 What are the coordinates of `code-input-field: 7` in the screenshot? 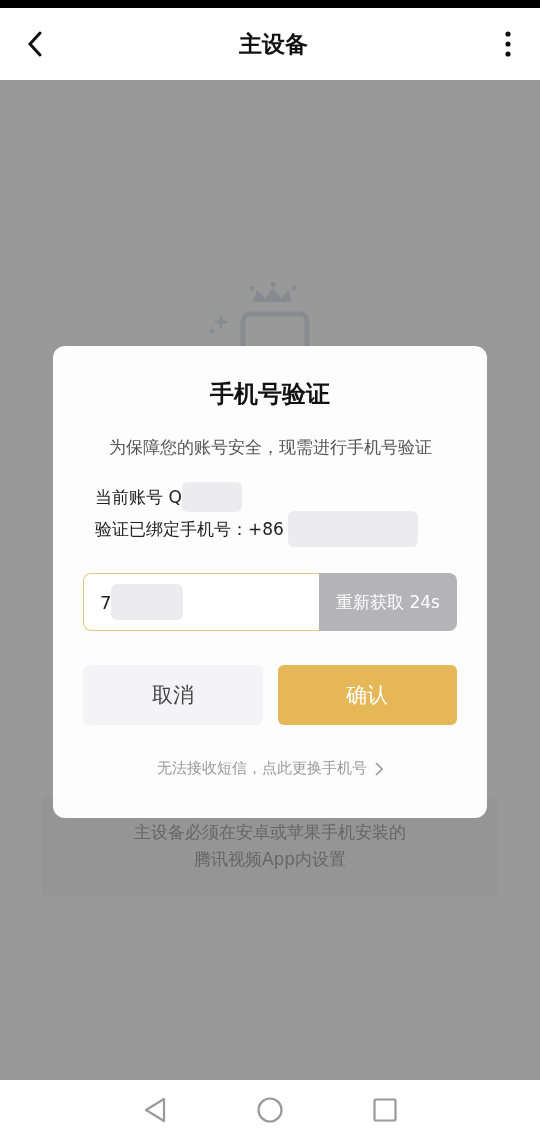 It's located at (201, 602).